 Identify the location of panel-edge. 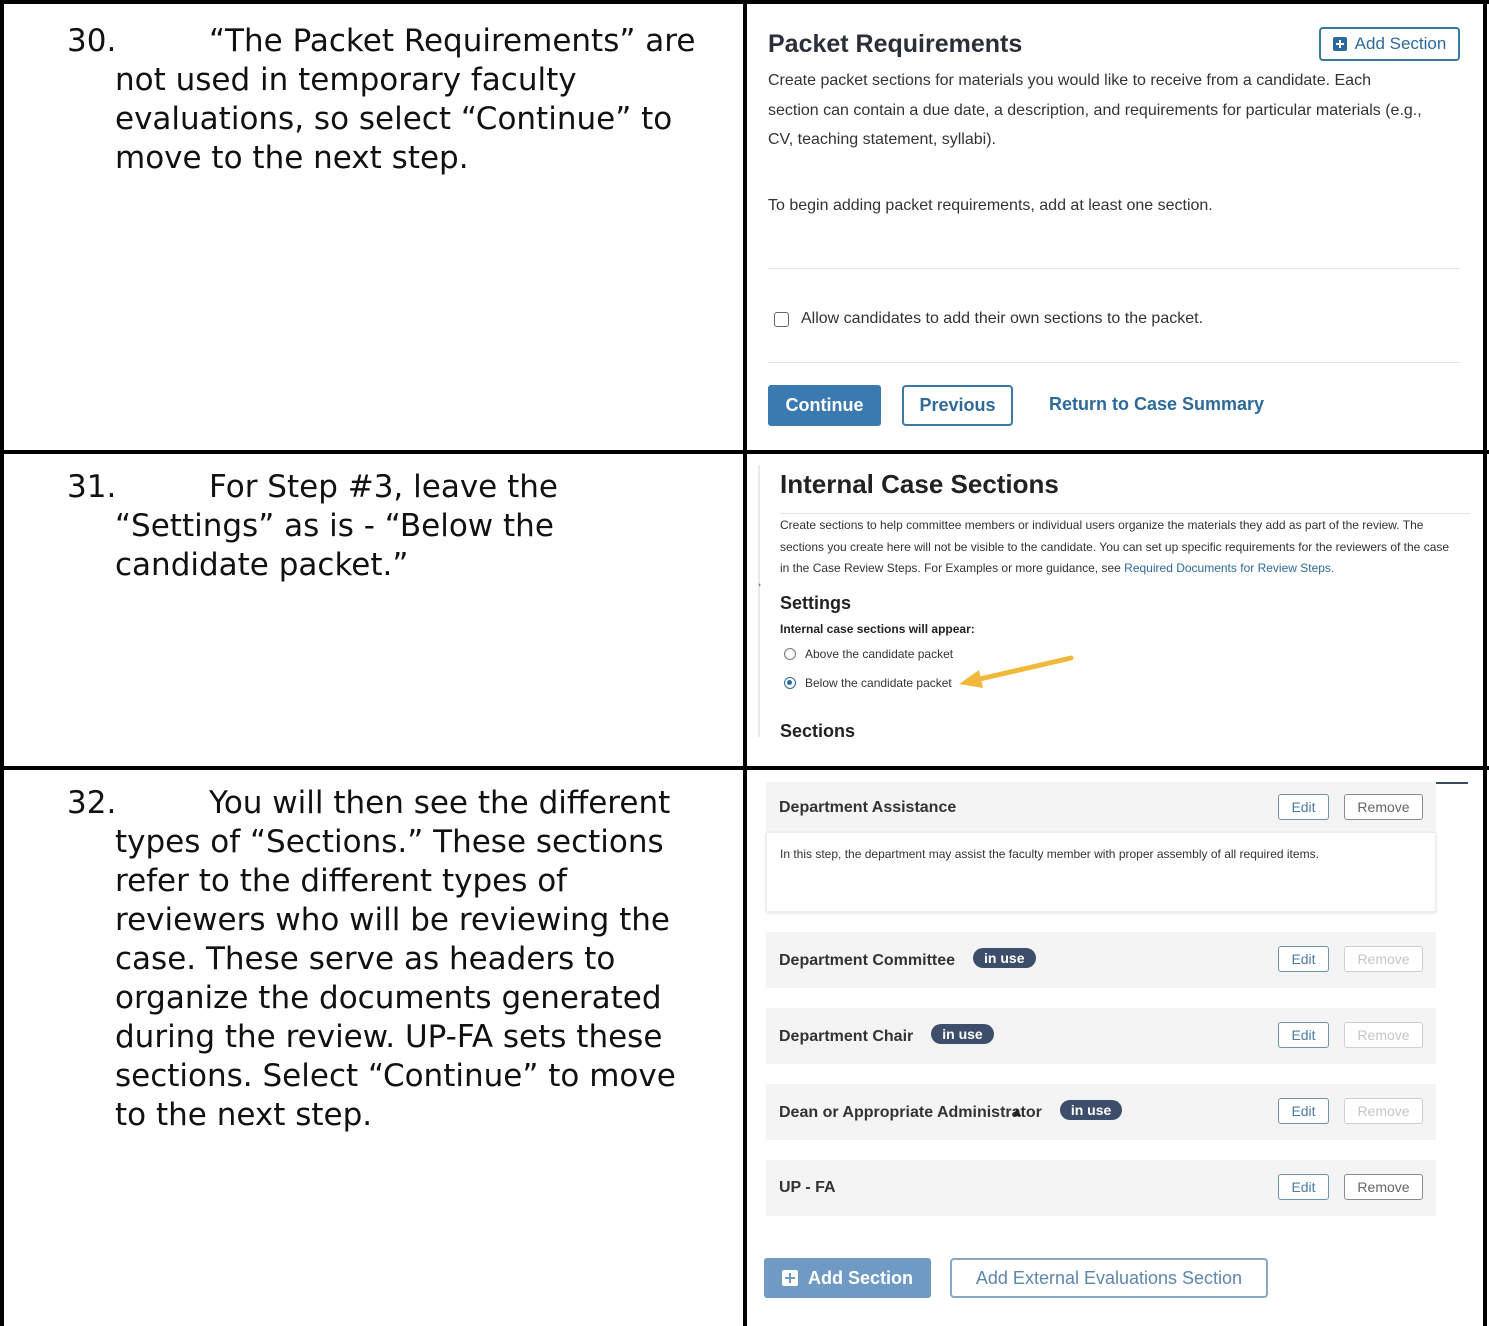
(759, 601).